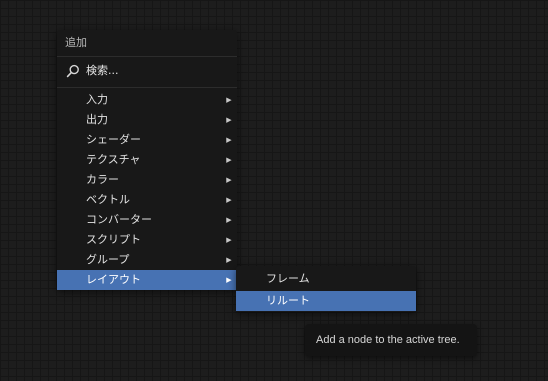 Image resolution: width=548 pixels, height=381 pixels. I want to click on submenu-item-frame: フレーム, so click(326, 279).